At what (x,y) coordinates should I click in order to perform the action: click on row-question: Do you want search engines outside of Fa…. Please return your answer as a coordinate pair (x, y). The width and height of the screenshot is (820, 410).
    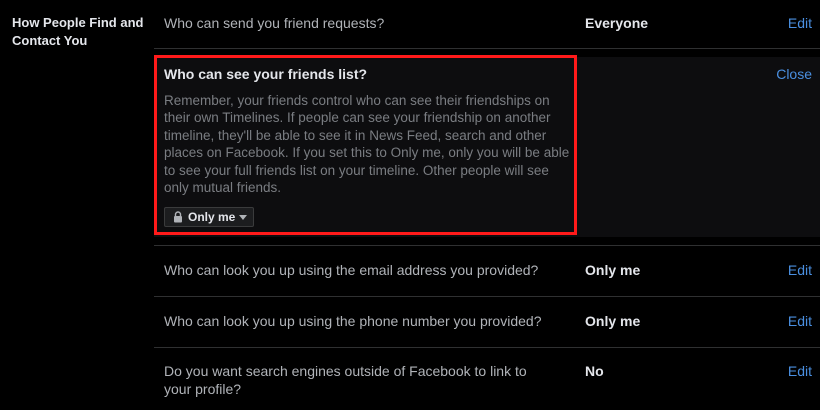
    Looking at the image, I should click on (345, 380).